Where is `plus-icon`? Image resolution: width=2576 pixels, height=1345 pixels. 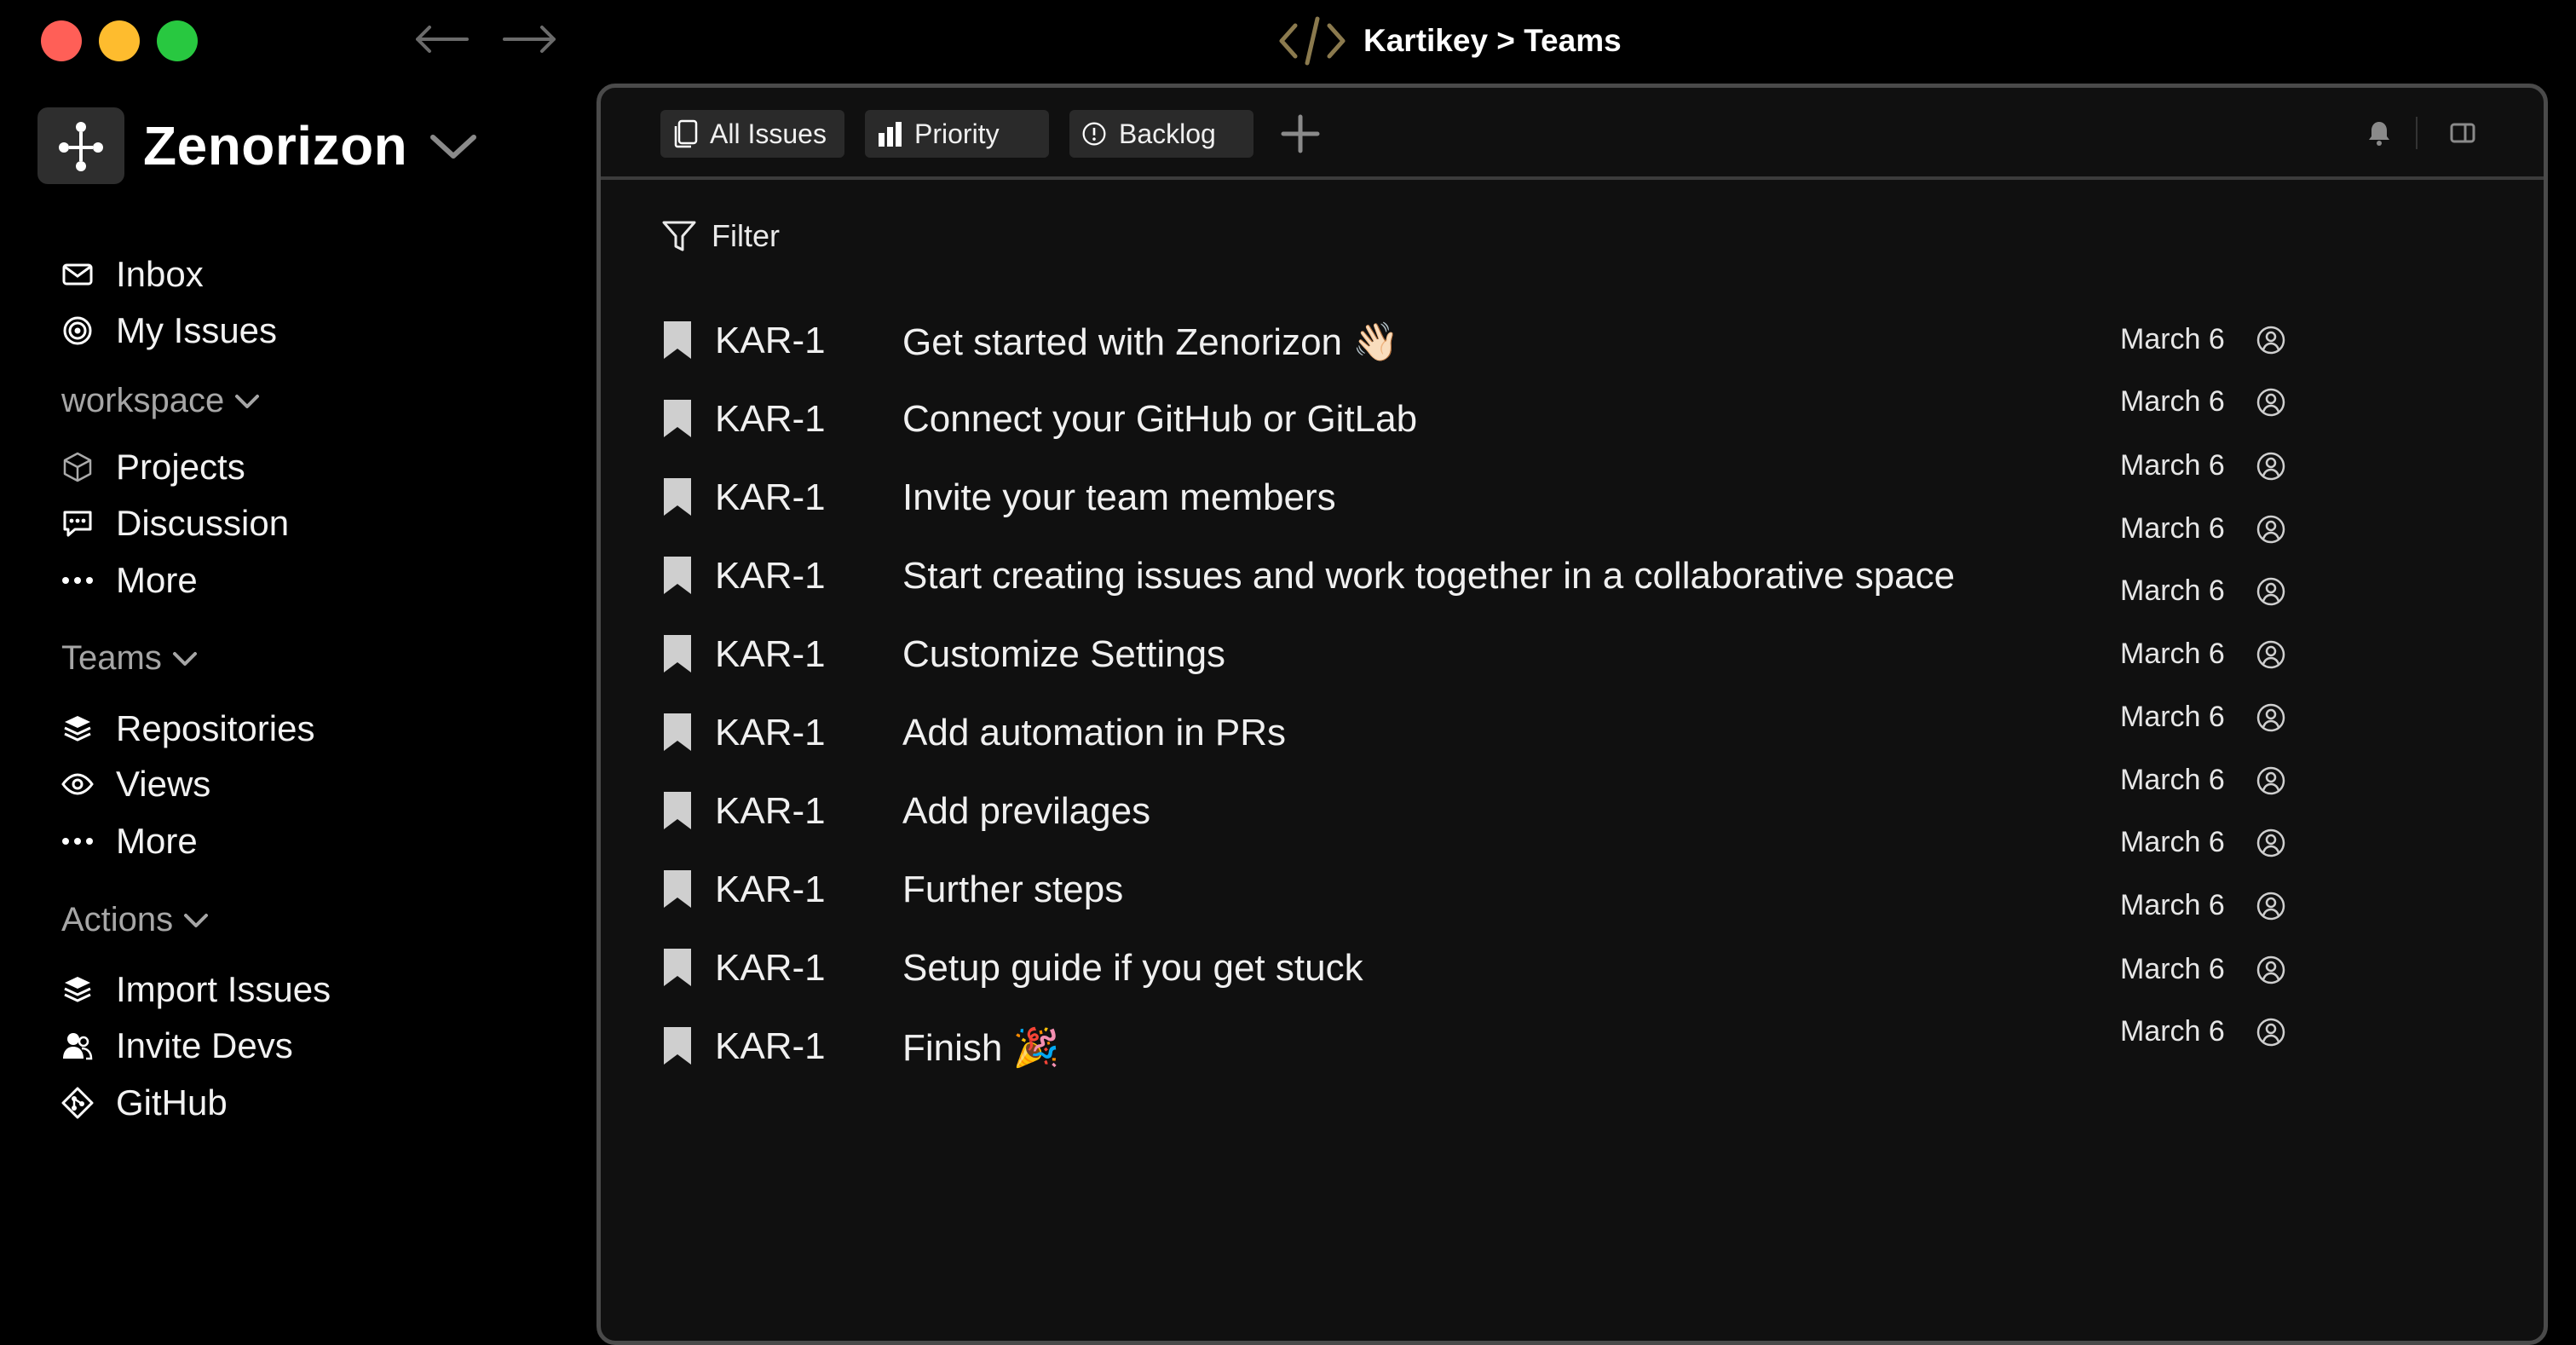
plus-icon is located at coordinates (1300, 134).